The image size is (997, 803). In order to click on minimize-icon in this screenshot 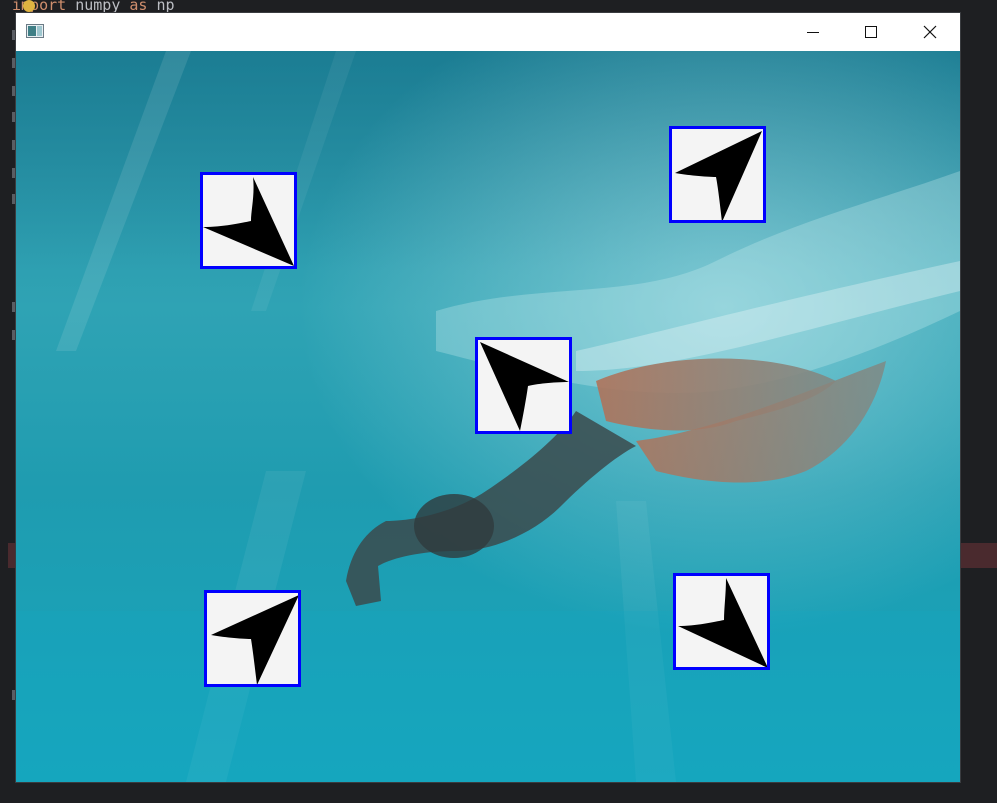, I will do `click(813, 32)`.